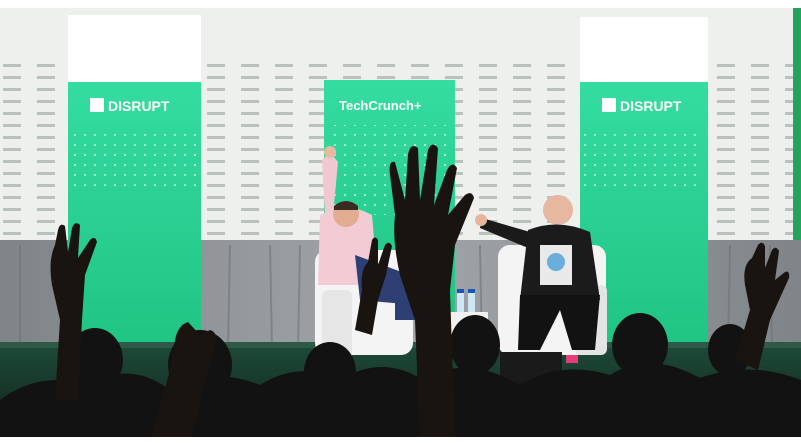 The image size is (801, 443). I want to click on banner-left: DISRUPT, so click(134, 178).